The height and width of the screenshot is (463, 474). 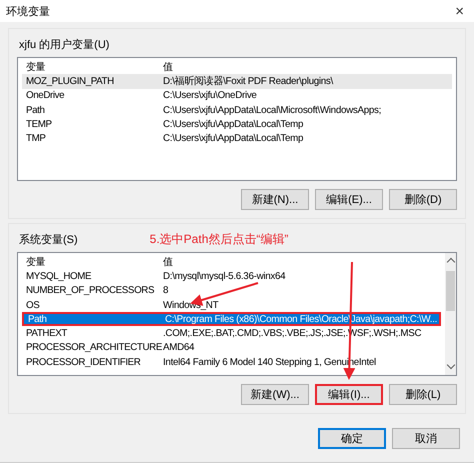 I want to click on variable-name: OS, so click(x=33, y=305).